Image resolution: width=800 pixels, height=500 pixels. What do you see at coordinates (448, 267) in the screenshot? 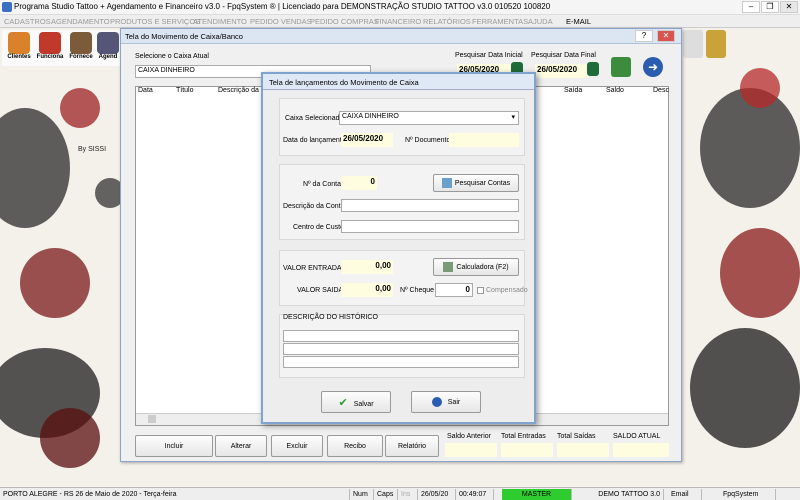
I see `calculator-icon` at bounding box center [448, 267].